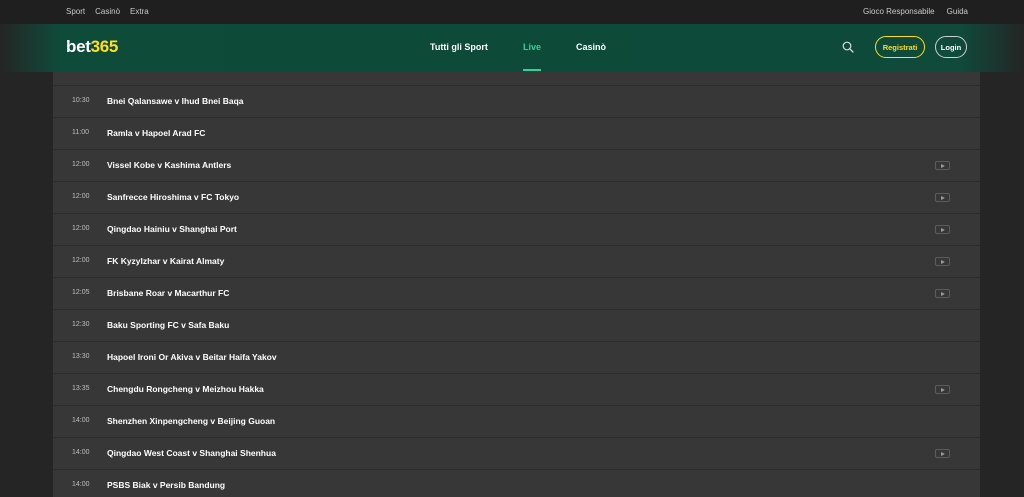  Describe the element at coordinates (516, 134) in the screenshot. I see `event-row: 11:00 Ramla v Hapoel Arad FC` at that location.